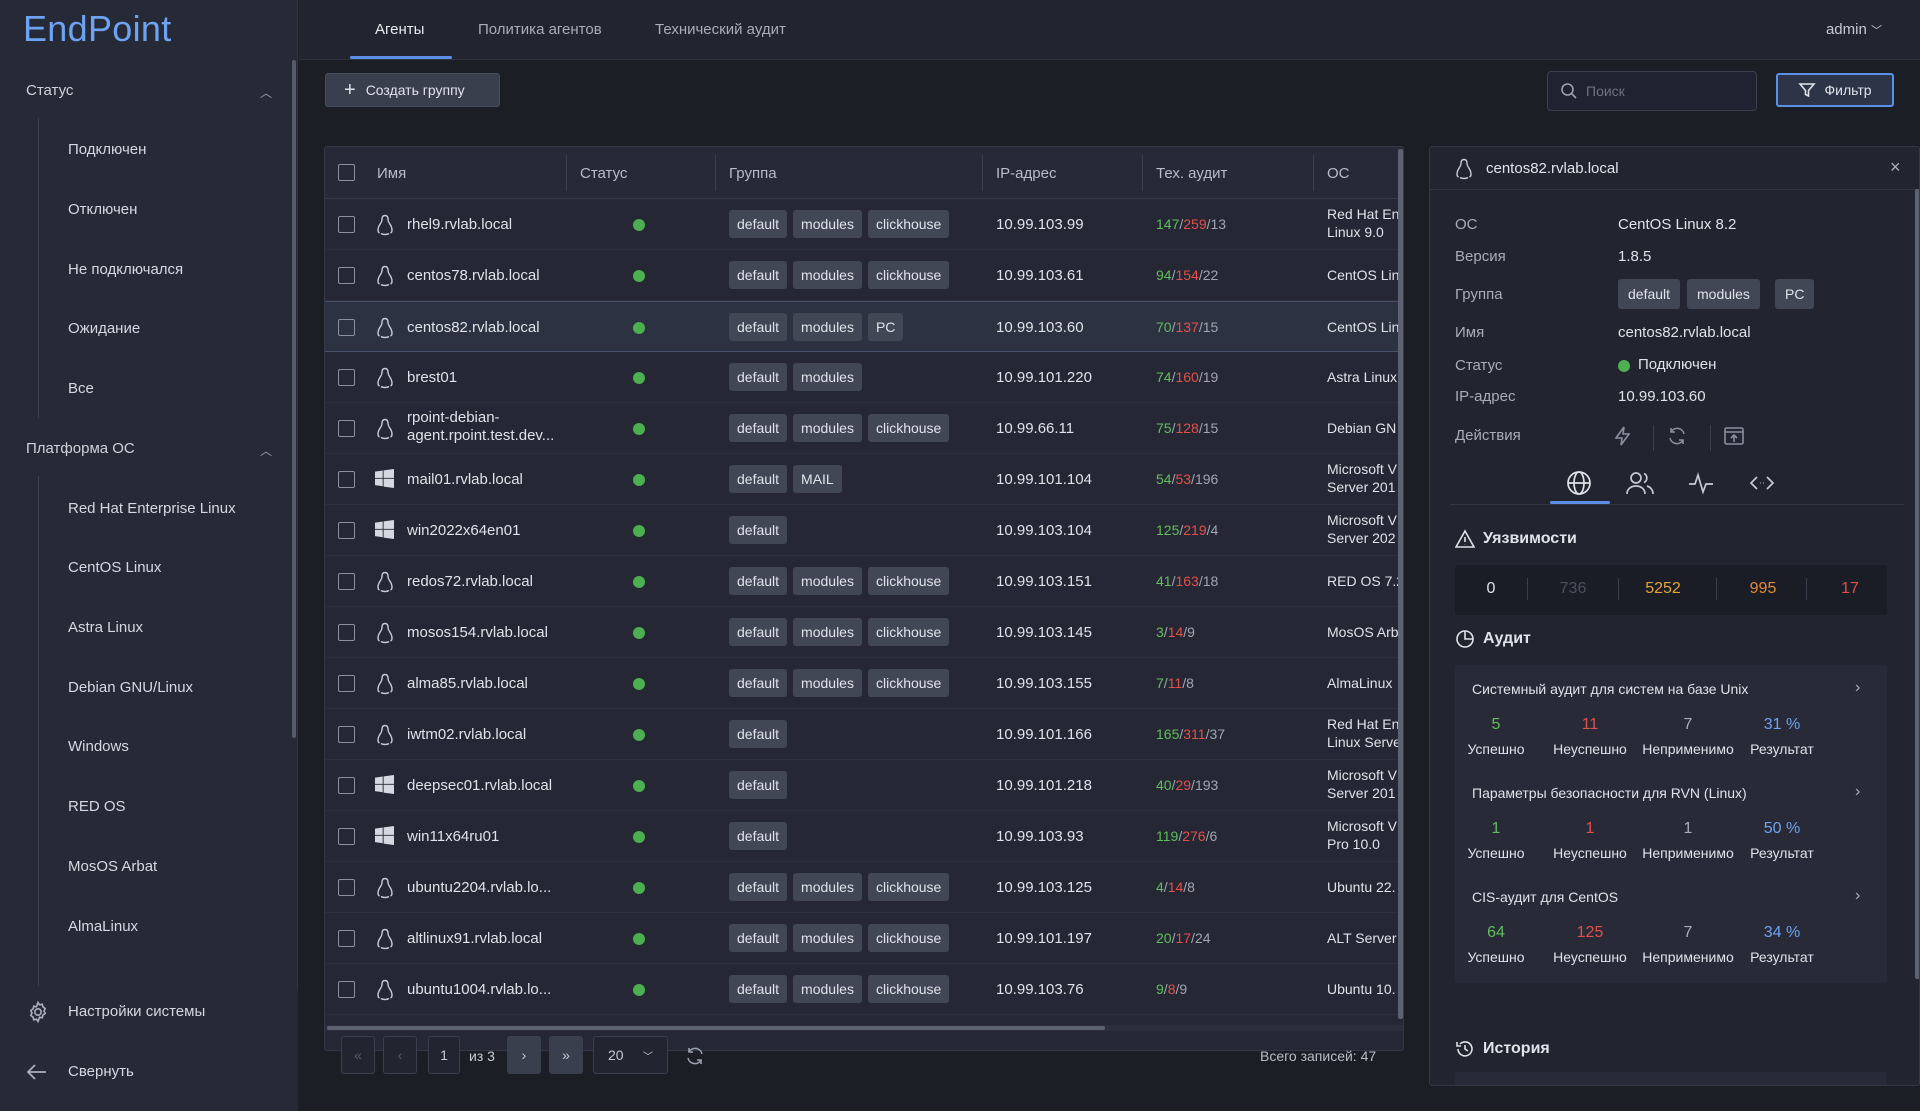 This screenshot has height=1111, width=1920. Describe the element at coordinates (453, 836) in the screenshot. I see `agent-name: win11x64ru01` at that location.